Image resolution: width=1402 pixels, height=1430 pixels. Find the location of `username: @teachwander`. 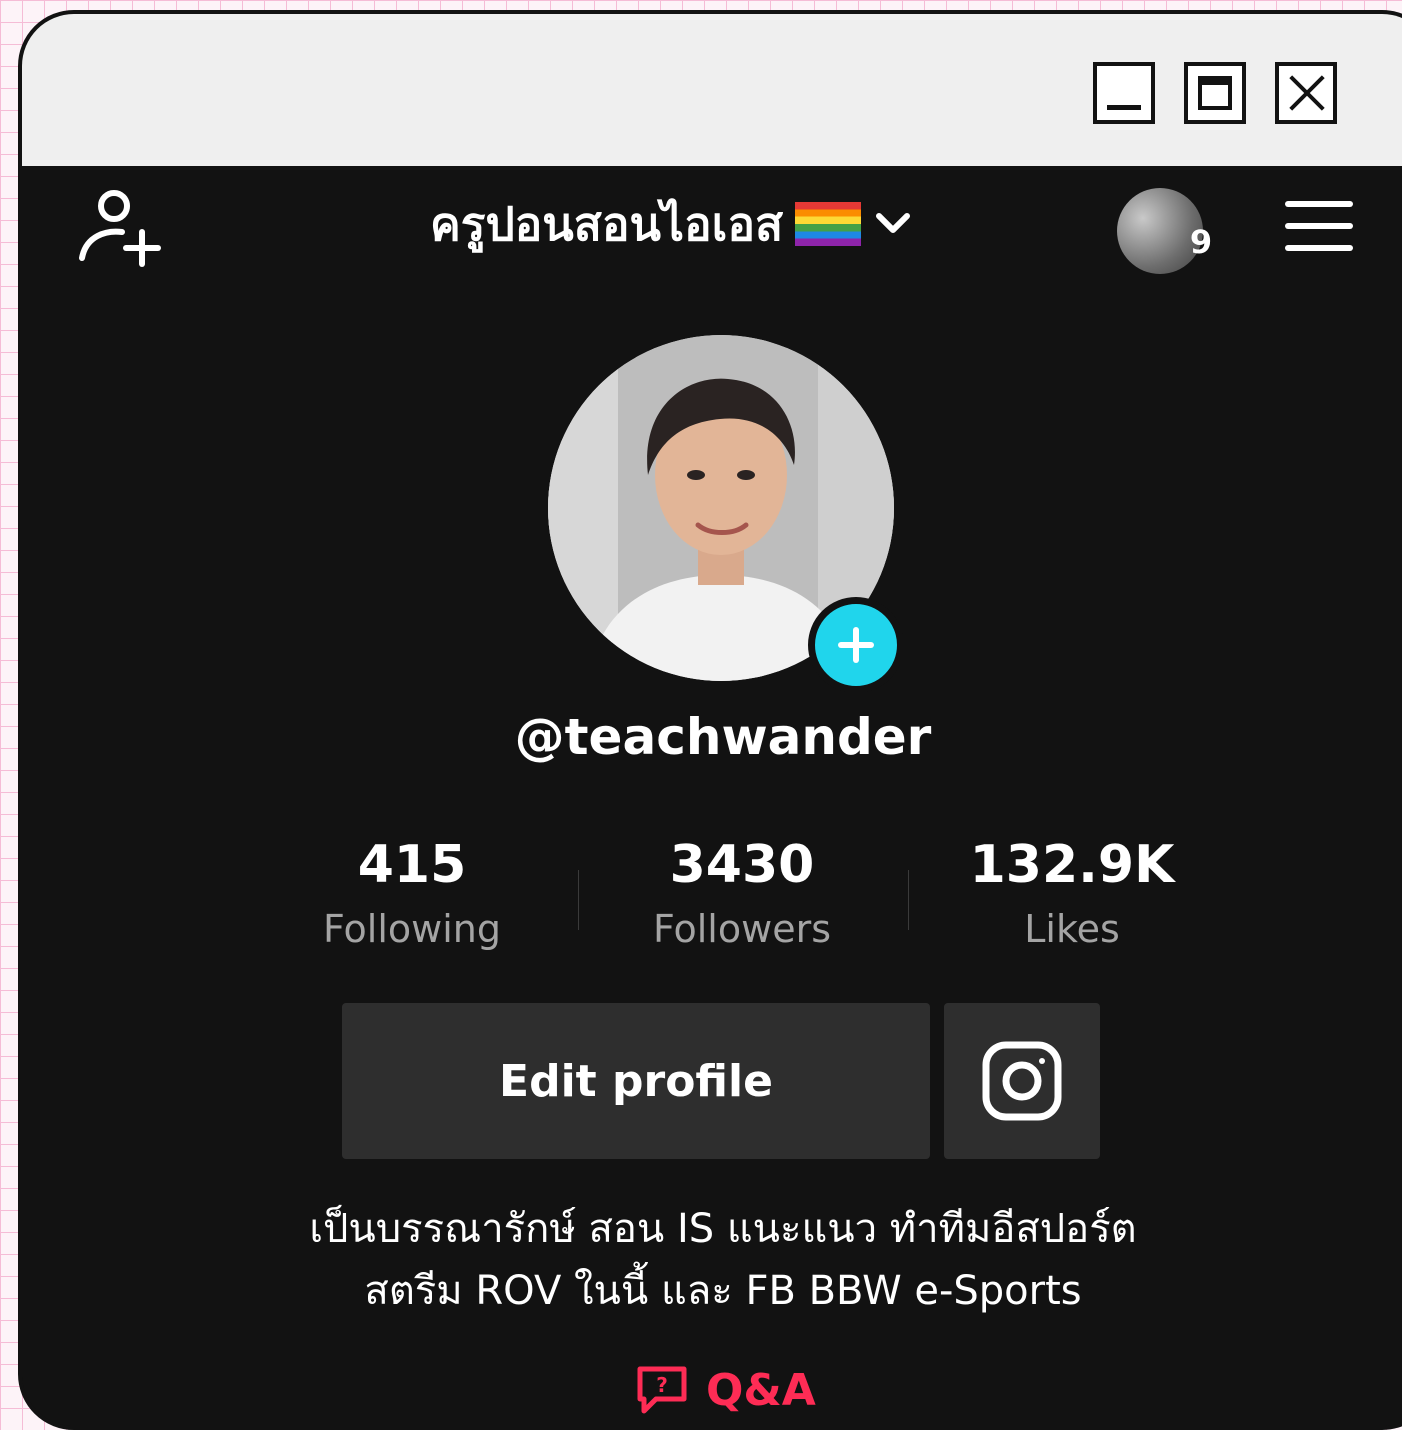

username: @teachwander is located at coordinates (723, 737).